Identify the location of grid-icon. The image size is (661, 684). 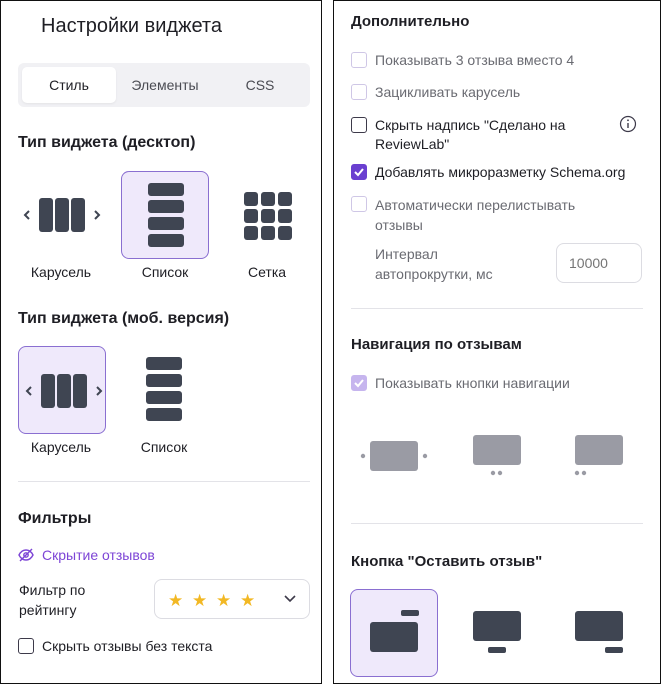
(268, 216).